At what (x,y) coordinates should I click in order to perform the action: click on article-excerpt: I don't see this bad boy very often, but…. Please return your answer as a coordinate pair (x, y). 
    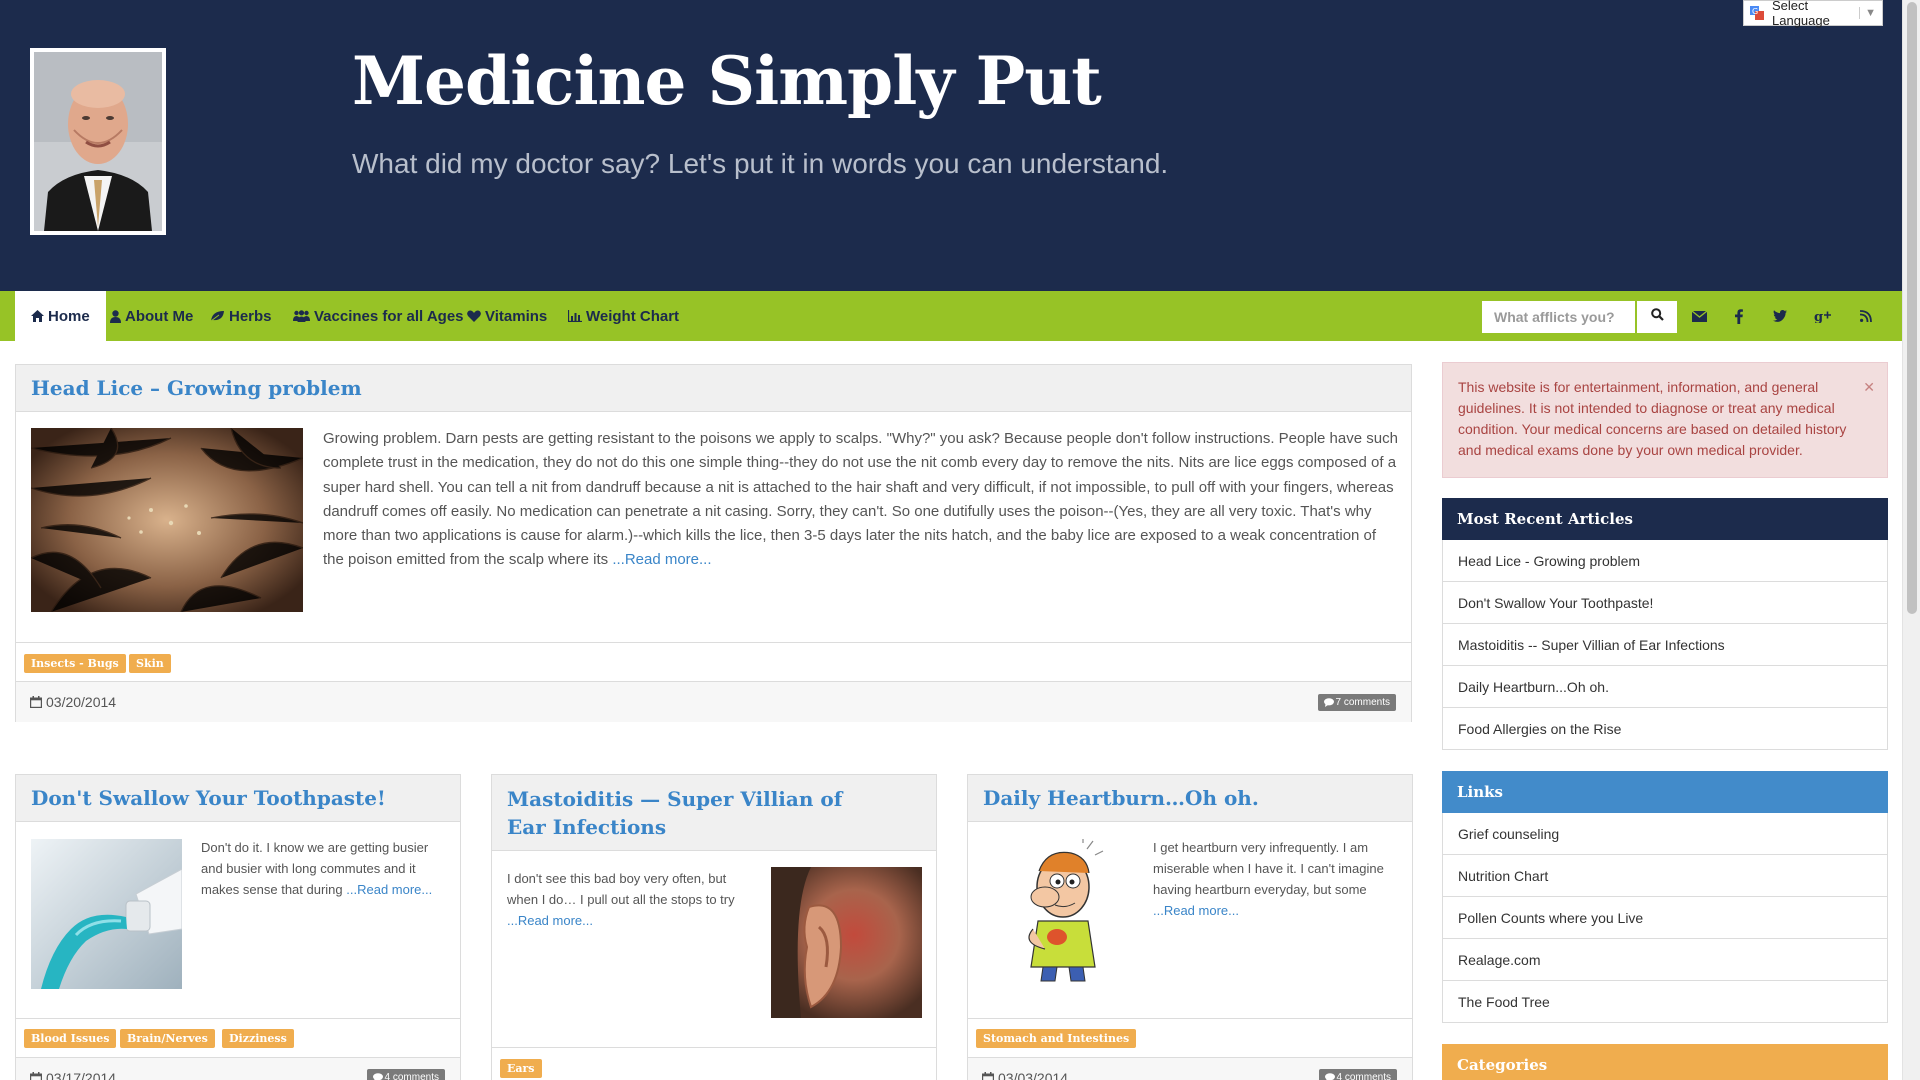
    Looking at the image, I should click on (629, 899).